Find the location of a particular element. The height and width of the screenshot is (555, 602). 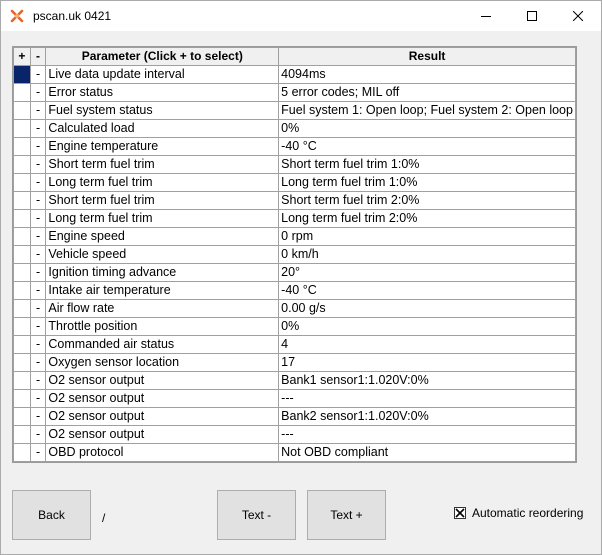

auto-reorder-checkbox is located at coordinates (460, 513).